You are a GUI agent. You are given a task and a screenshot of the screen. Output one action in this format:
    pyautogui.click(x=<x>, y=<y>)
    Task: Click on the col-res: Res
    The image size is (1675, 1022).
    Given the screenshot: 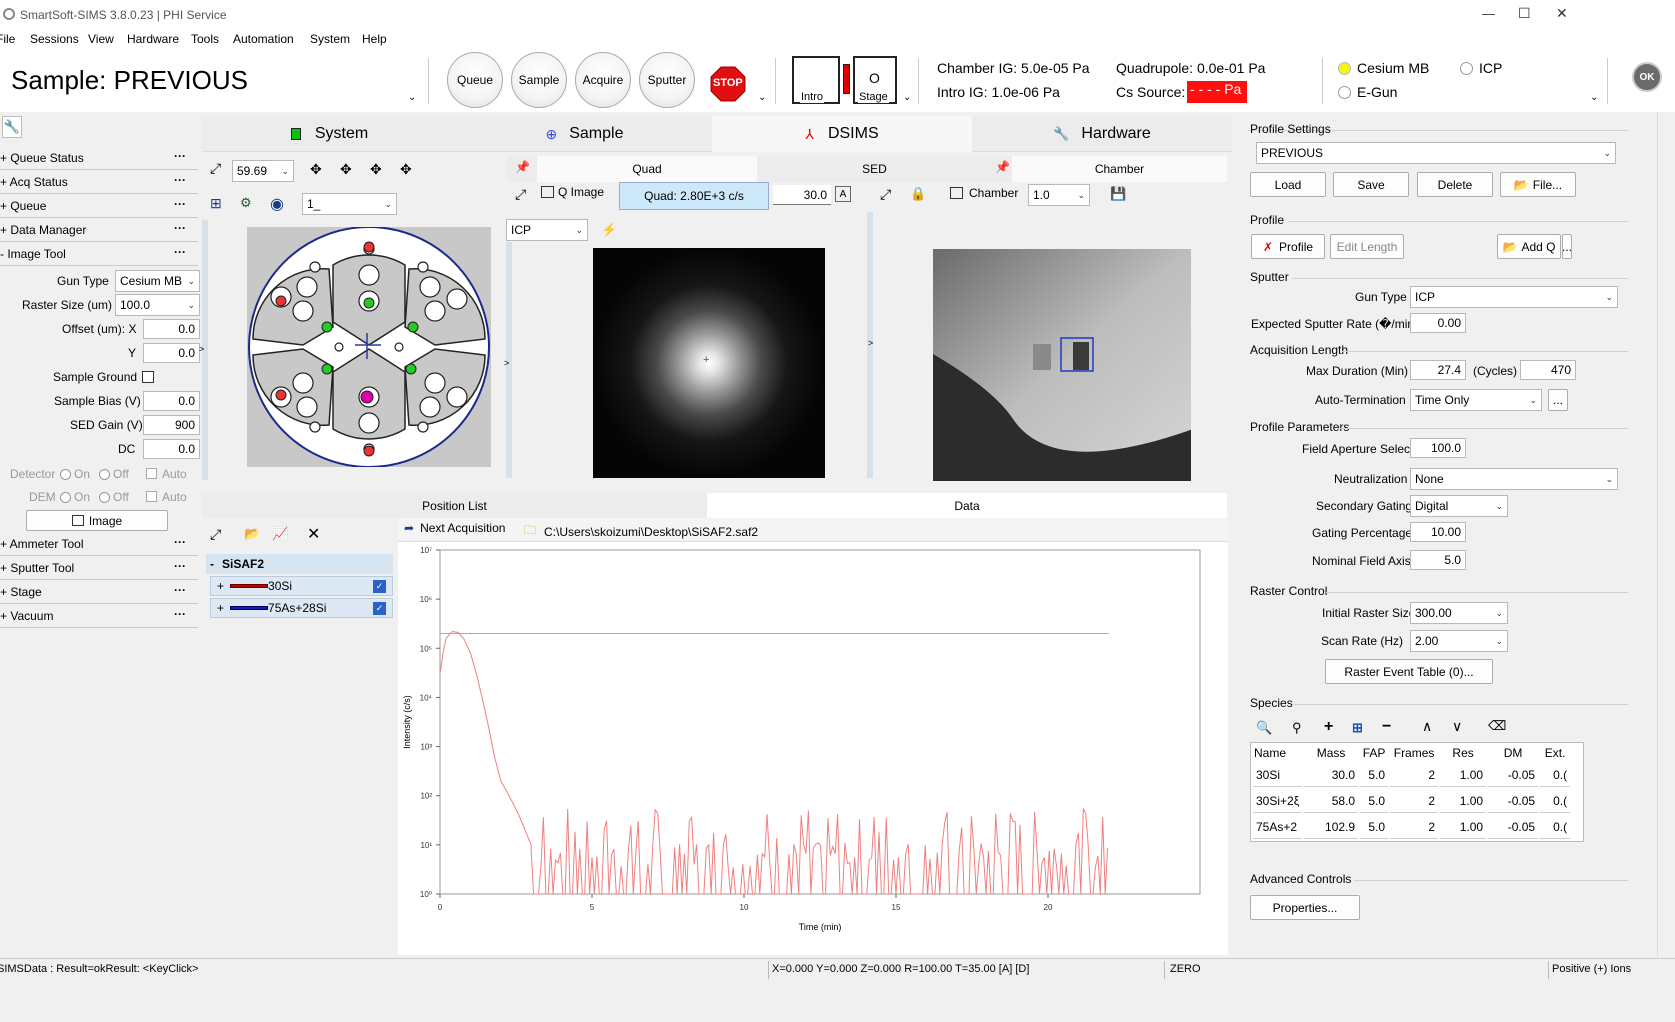 What is the action you would take?
    pyautogui.click(x=1463, y=753)
    